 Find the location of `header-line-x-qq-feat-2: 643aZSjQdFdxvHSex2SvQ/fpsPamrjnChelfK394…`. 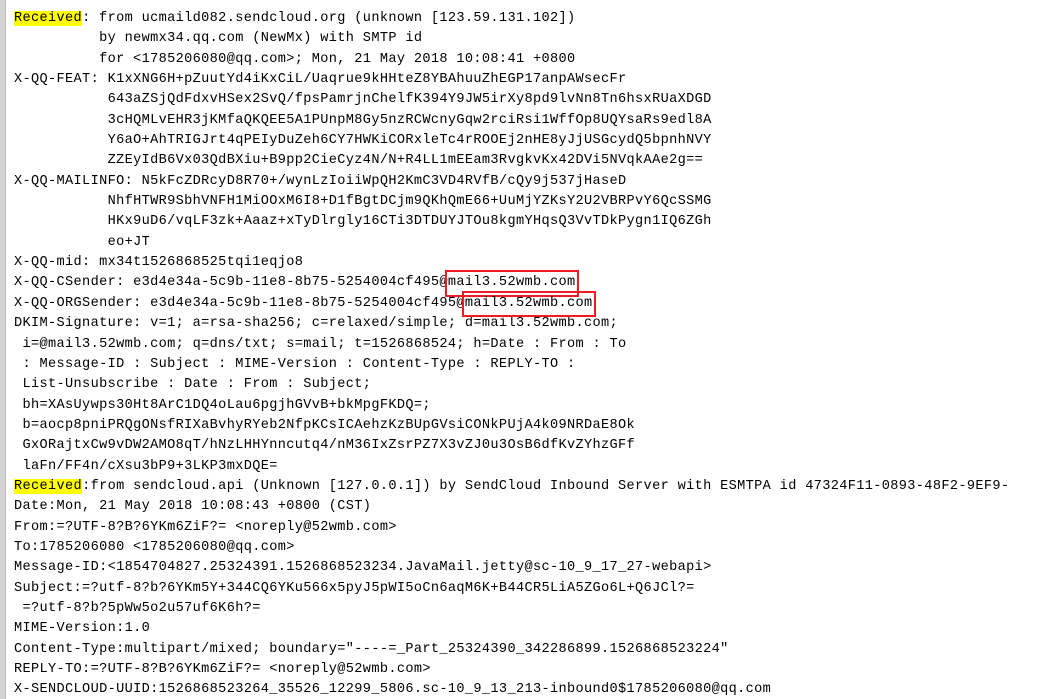

header-line-x-qq-feat-2: 643aZSjQdFdxvHSex2SvQ/fpsPamrjnChelfK394… is located at coordinates (529, 100).